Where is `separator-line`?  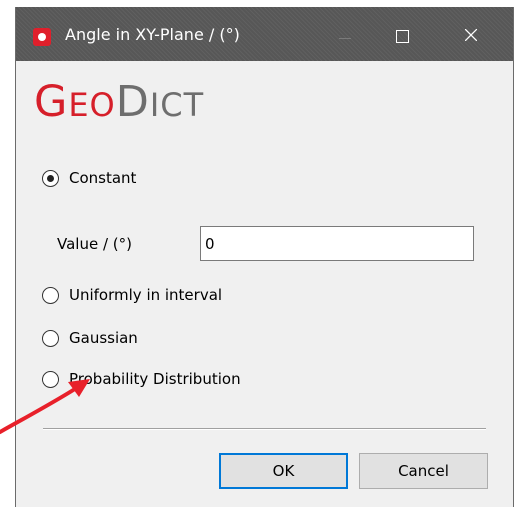
separator-line is located at coordinates (264, 429).